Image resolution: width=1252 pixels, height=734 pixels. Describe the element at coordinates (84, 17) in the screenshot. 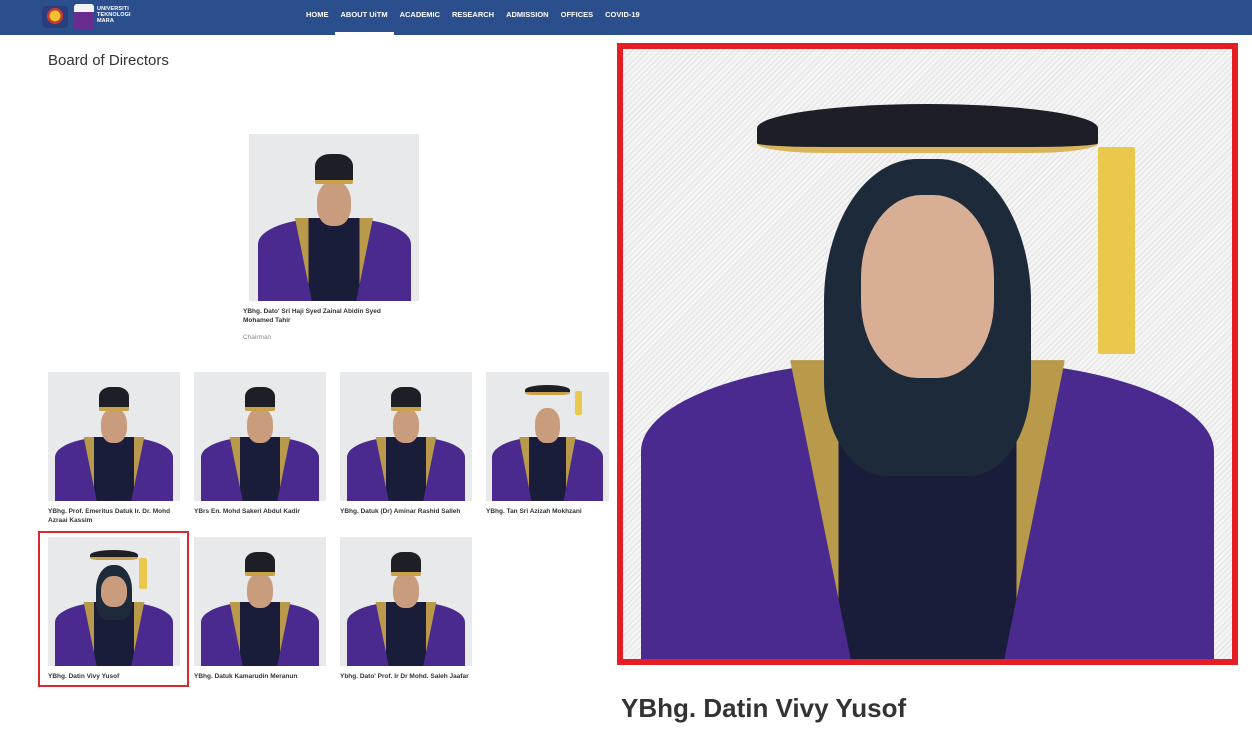

I see `uitm-logo` at that location.